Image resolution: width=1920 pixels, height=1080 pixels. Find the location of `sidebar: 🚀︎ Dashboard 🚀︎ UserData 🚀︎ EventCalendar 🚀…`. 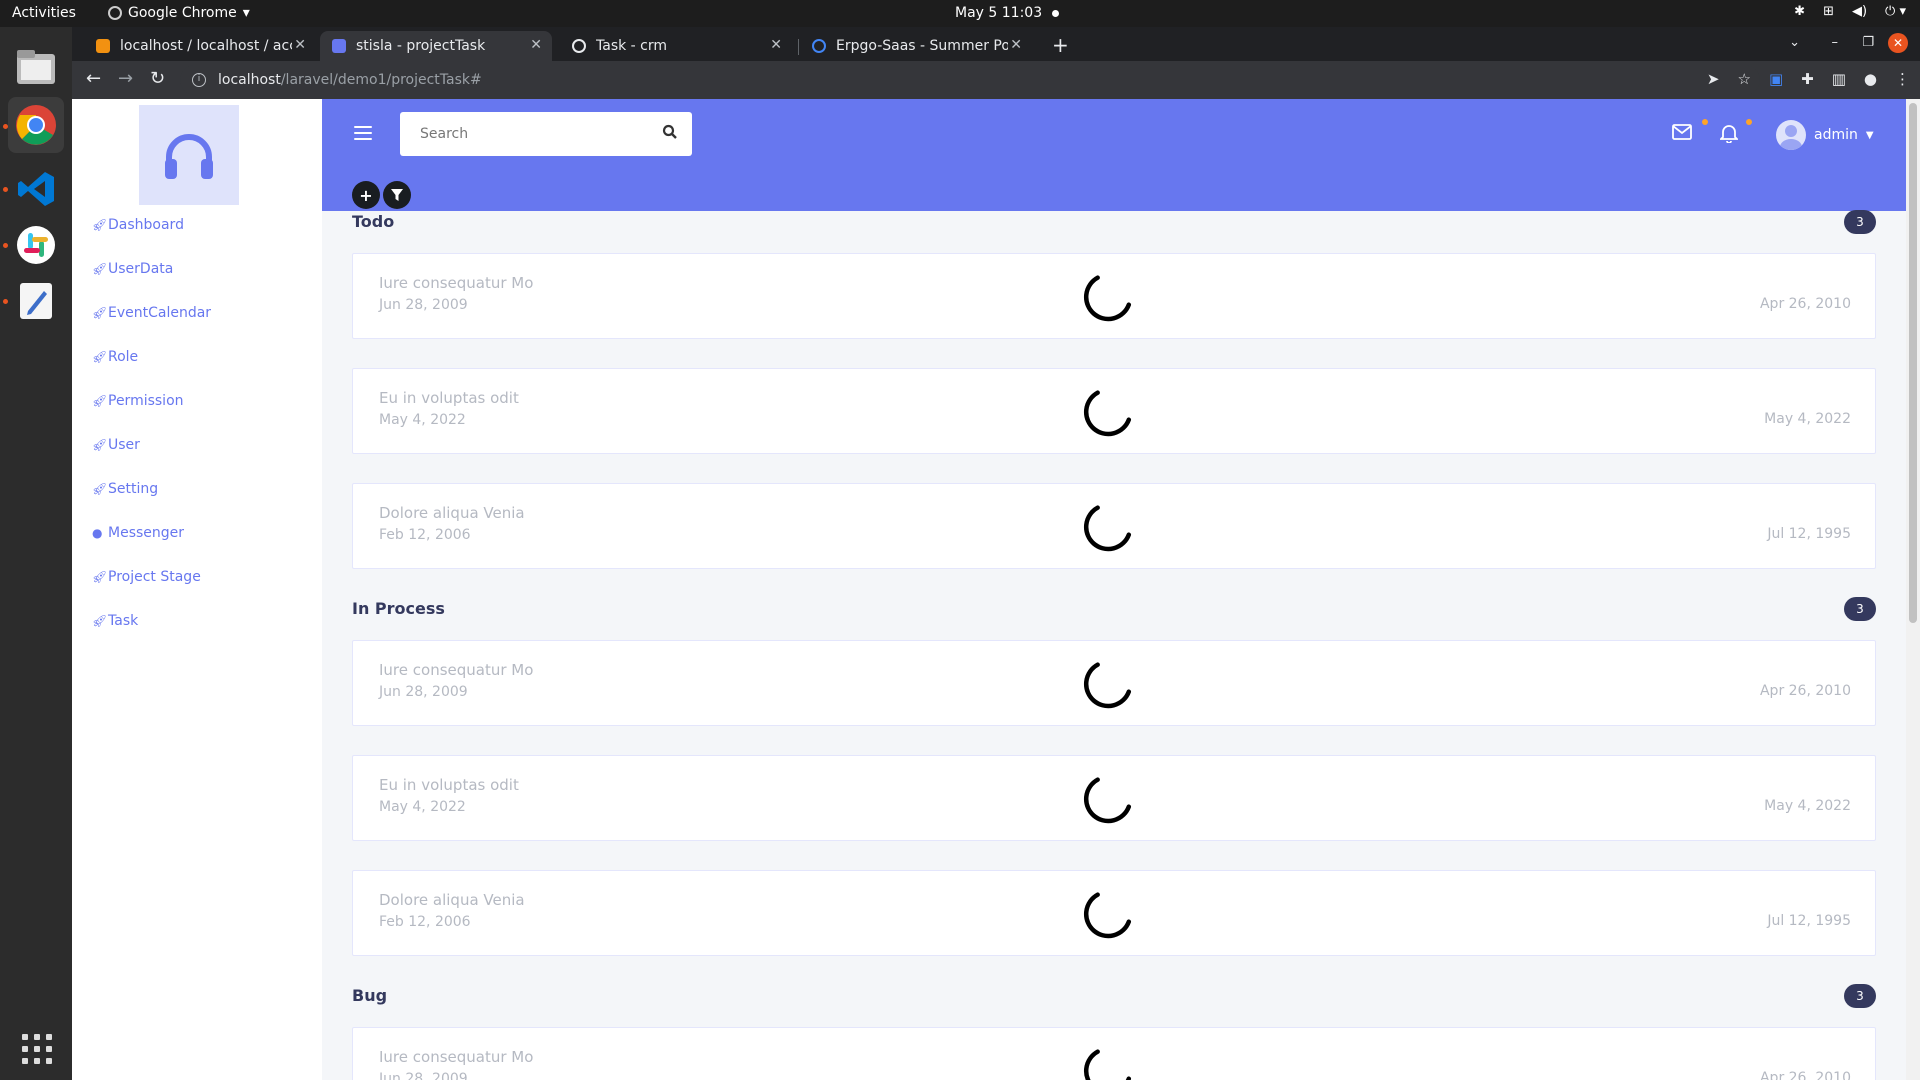

sidebar: 🚀︎ Dashboard 🚀︎ UserData 🚀︎ EventCalendar 🚀… is located at coordinates (197, 589).